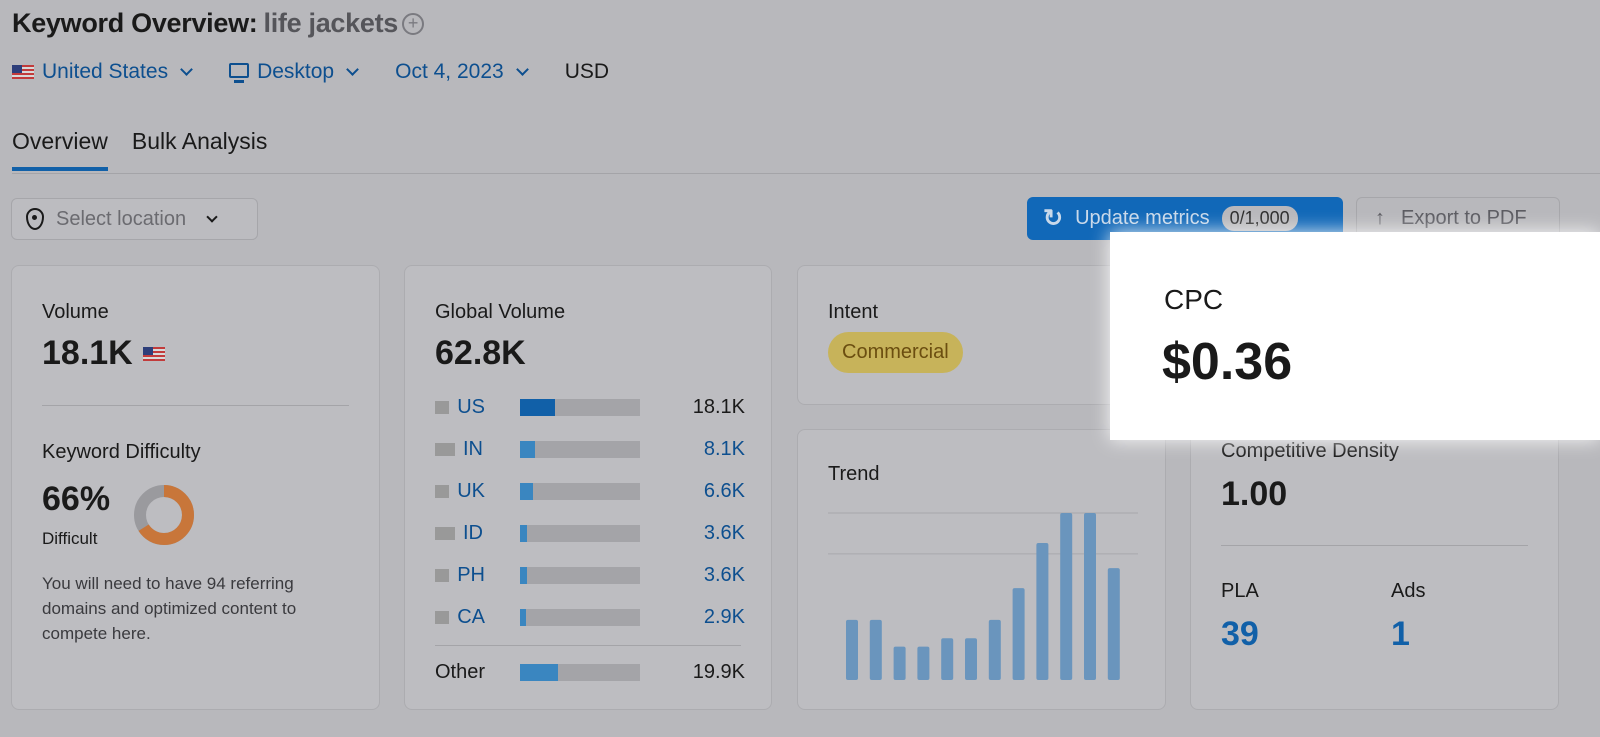 Image resolution: width=1600 pixels, height=737 pixels. Describe the element at coordinates (1254, 494) in the screenshot. I see `cd-value: 1.00` at that location.